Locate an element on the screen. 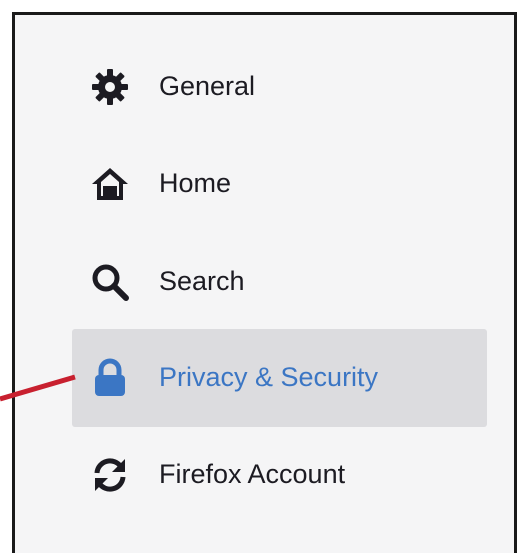 The width and height of the screenshot is (530, 553). sidebar-item-label: Home is located at coordinates (195, 182).